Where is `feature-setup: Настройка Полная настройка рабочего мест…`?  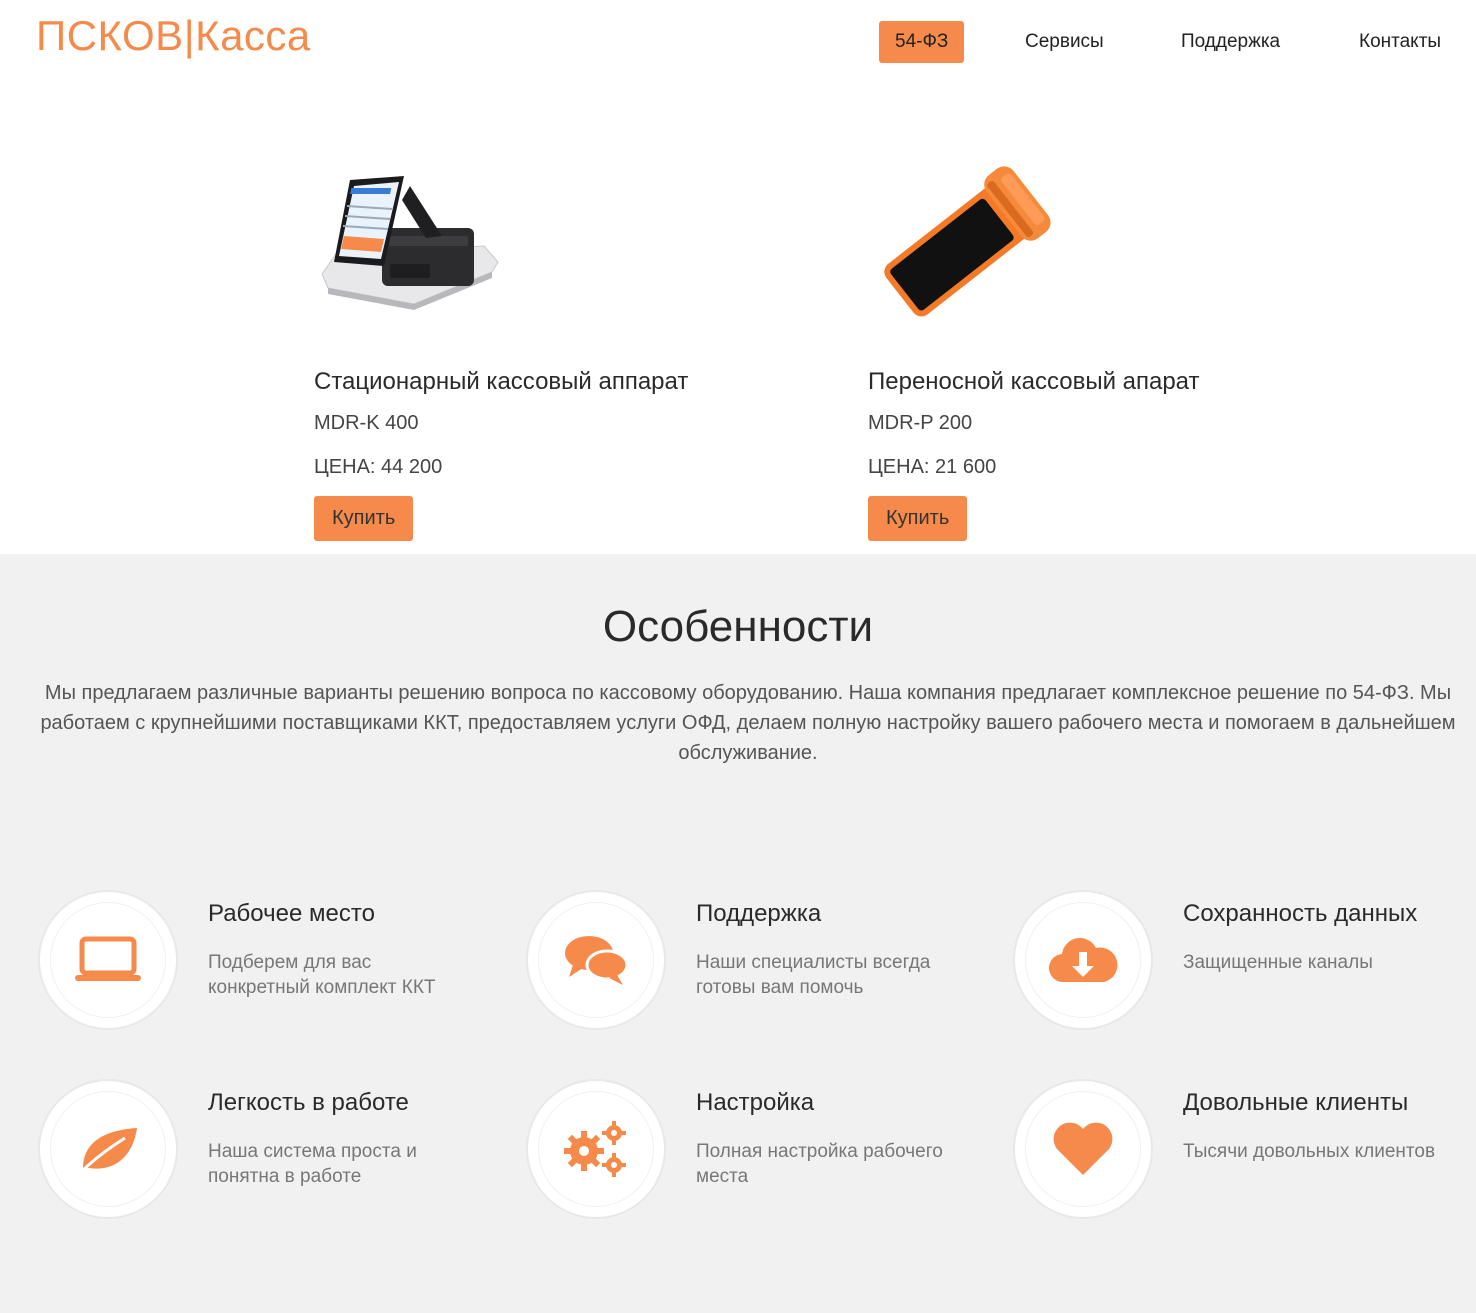 feature-setup: Настройка Полная настройка рабочего мест… is located at coordinates (756, 1149).